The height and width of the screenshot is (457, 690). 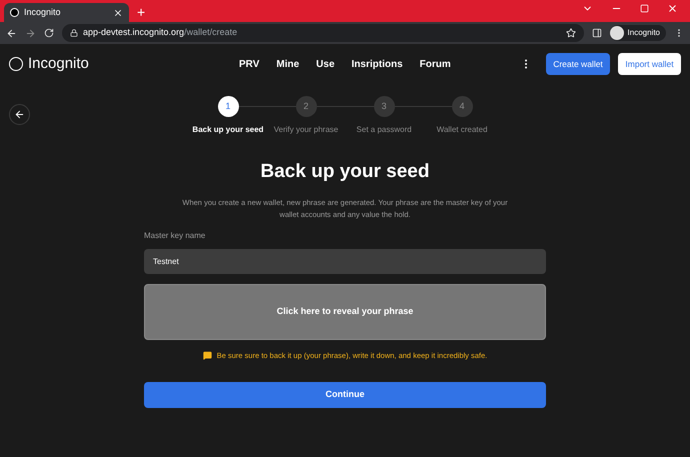 What do you see at coordinates (345, 172) in the screenshot?
I see `page-title: Back up your seed` at bounding box center [345, 172].